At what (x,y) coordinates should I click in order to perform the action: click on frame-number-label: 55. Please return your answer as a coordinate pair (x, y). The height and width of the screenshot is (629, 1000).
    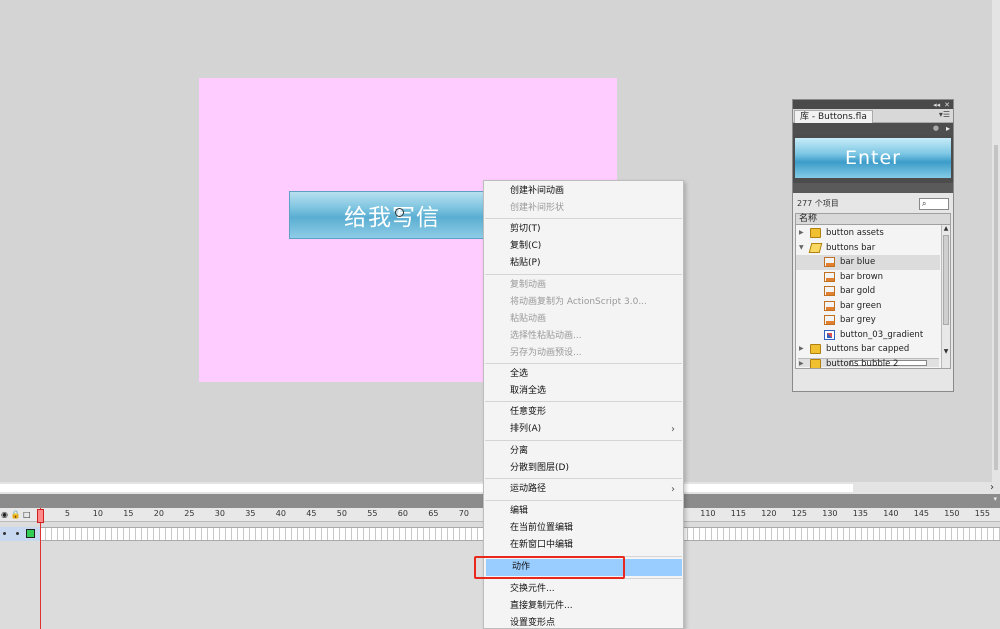
    Looking at the image, I should click on (372, 513).